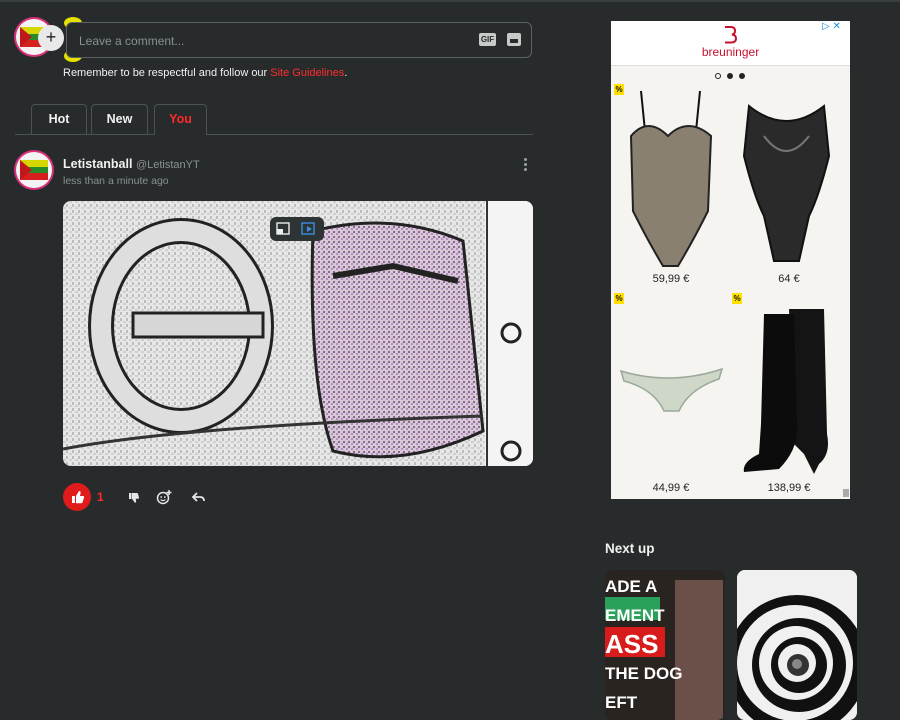 This screenshot has height=720, width=900. Describe the element at coordinates (307, 73) in the screenshot. I see `site-guidelines-link: Site Guidelines` at that location.